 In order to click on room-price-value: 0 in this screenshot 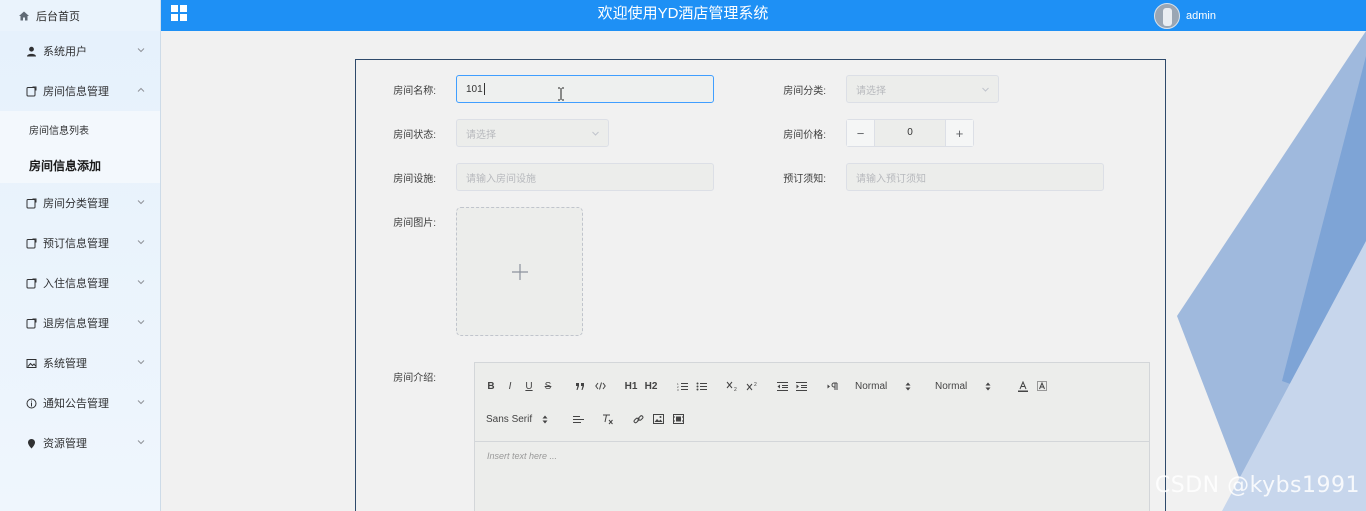, I will do `click(910, 133)`.